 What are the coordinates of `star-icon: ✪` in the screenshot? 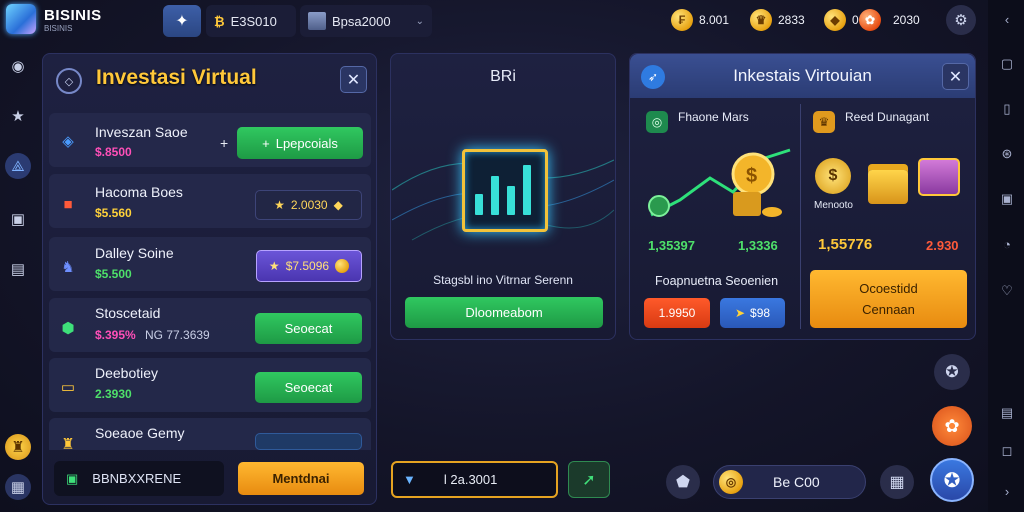 It's located at (952, 480).